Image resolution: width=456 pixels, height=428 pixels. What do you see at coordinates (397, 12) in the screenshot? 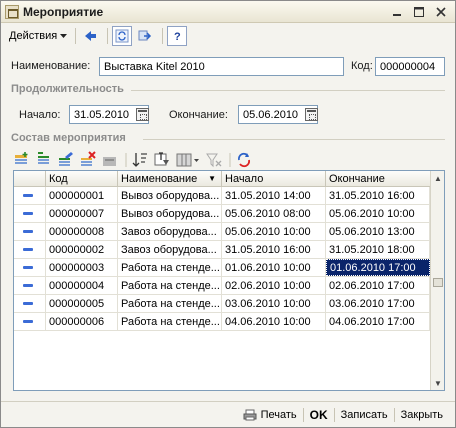
I see `minimize-icon` at bounding box center [397, 12].